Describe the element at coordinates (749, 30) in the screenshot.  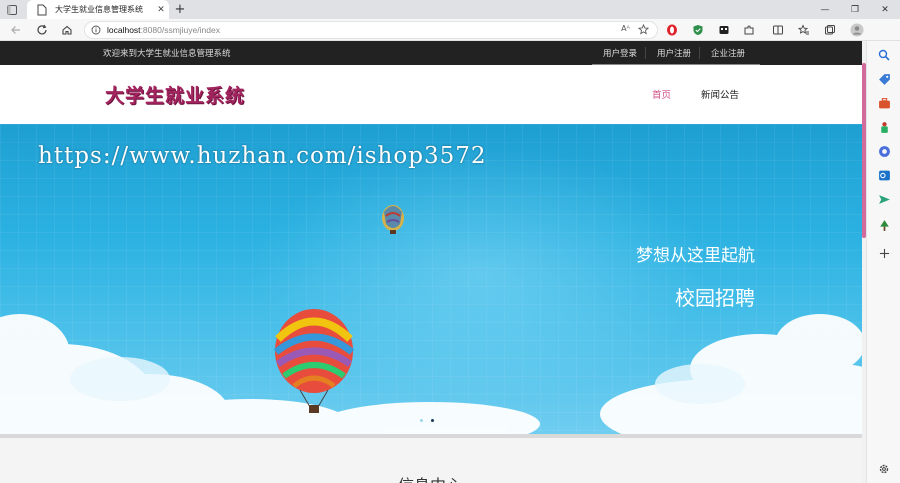
I see `extensions-puzzle-icon` at that location.